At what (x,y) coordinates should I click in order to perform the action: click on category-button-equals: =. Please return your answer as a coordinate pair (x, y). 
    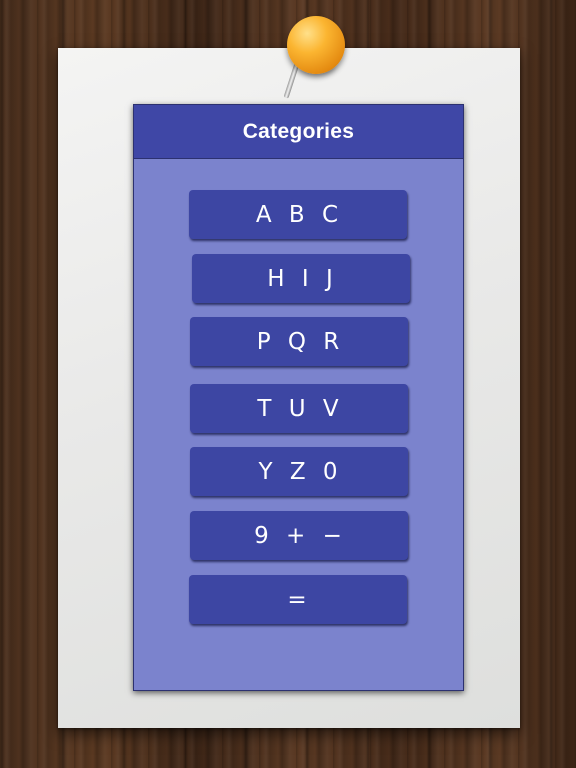
    Looking at the image, I should click on (298, 599).